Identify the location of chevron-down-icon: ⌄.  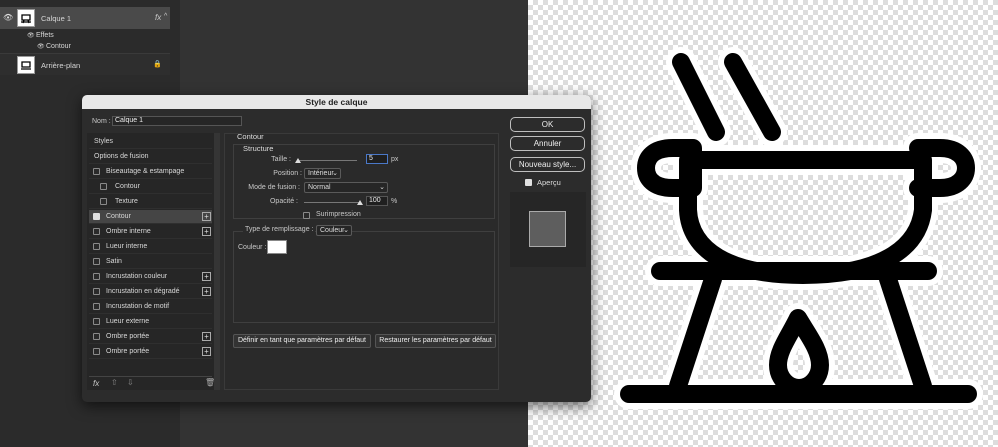
(335, 173).